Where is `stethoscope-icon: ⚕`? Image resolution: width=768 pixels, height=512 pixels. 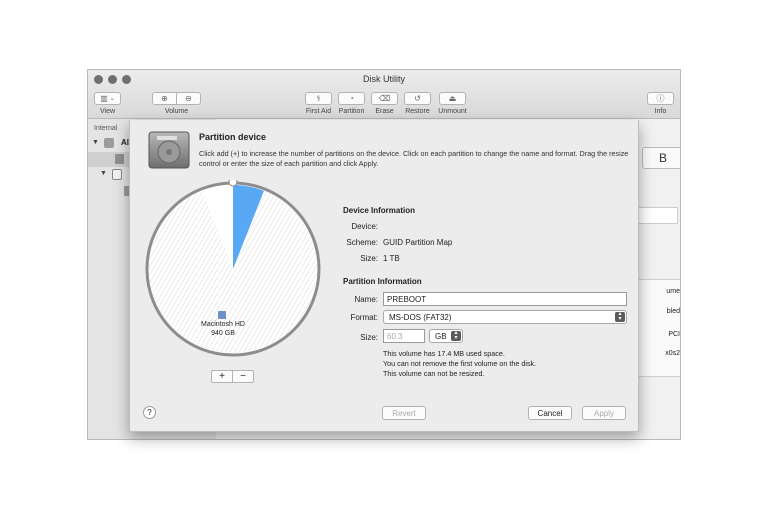
stethoscope-icon: ⚕ is located at coordinates (318, 98).